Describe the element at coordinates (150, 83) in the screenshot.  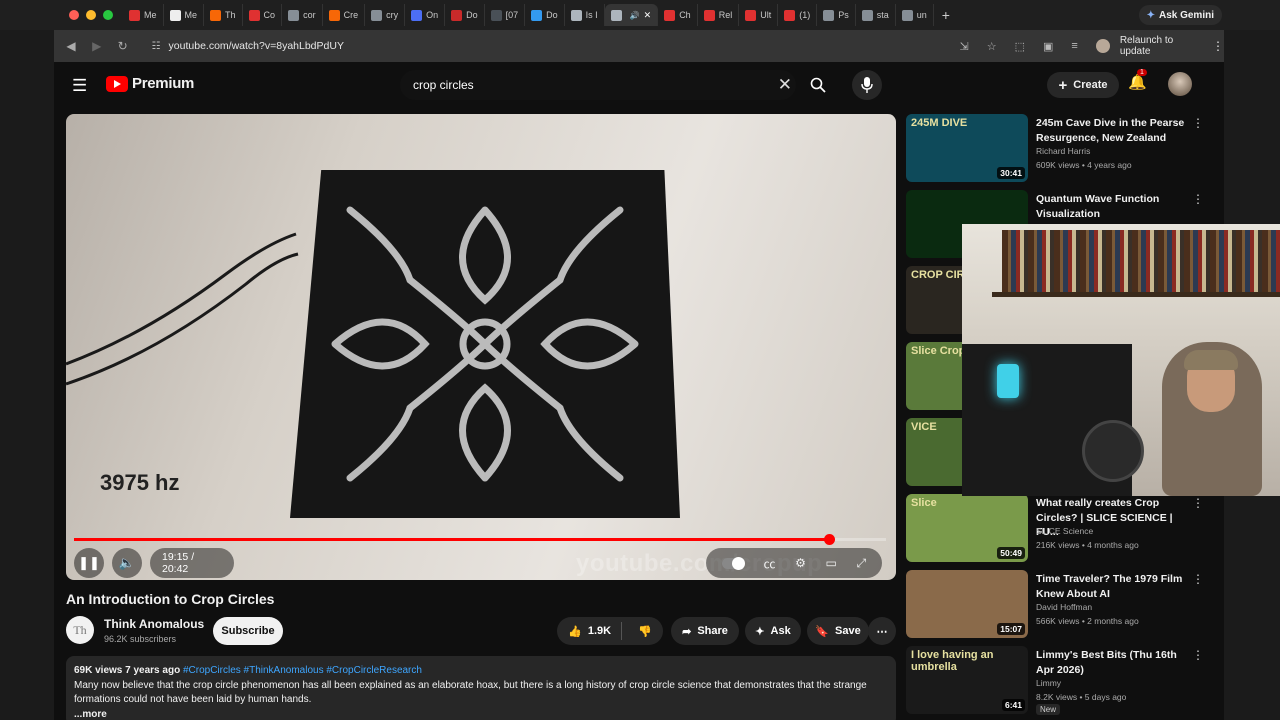
I see `youtube-premium-logo: Premium` at that location.